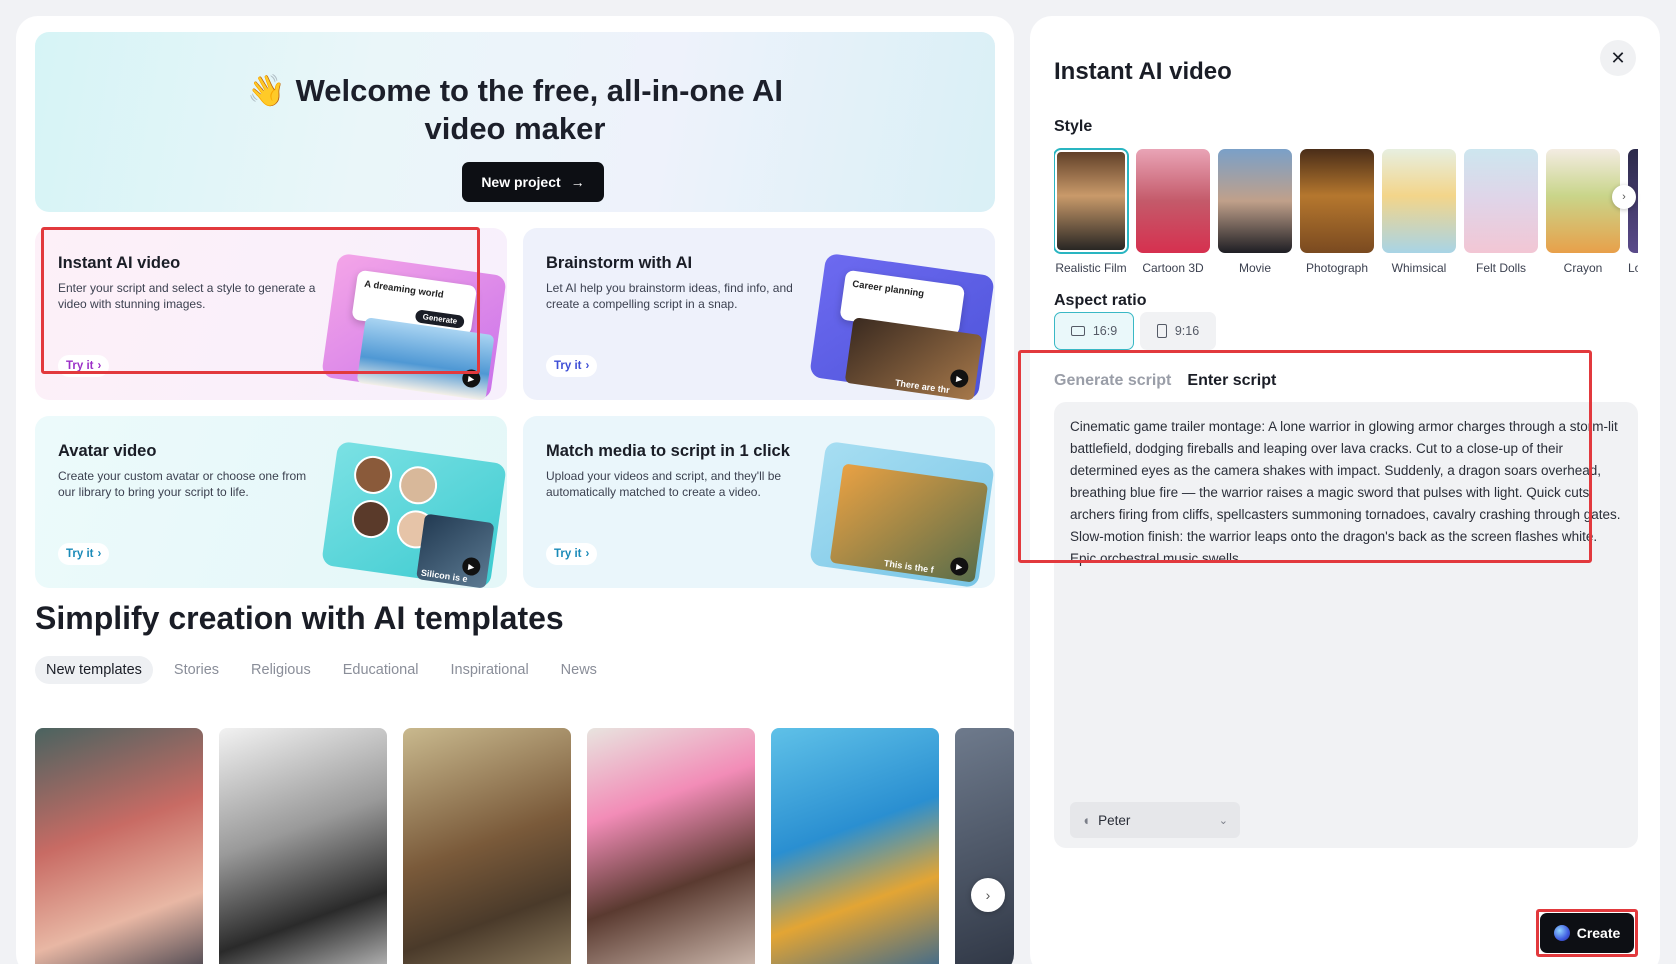 Image resolution: width=1676 pixels, height=964 pixels. I want to click on create-button: Create, so click(1587, 933).